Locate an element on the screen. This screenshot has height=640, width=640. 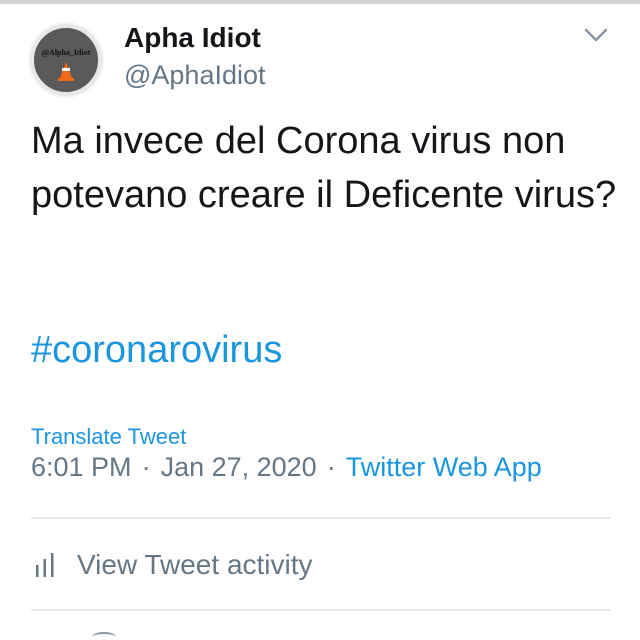
view-tweet-activity-button: View Tweet activity is located at coordinates (172, 565).